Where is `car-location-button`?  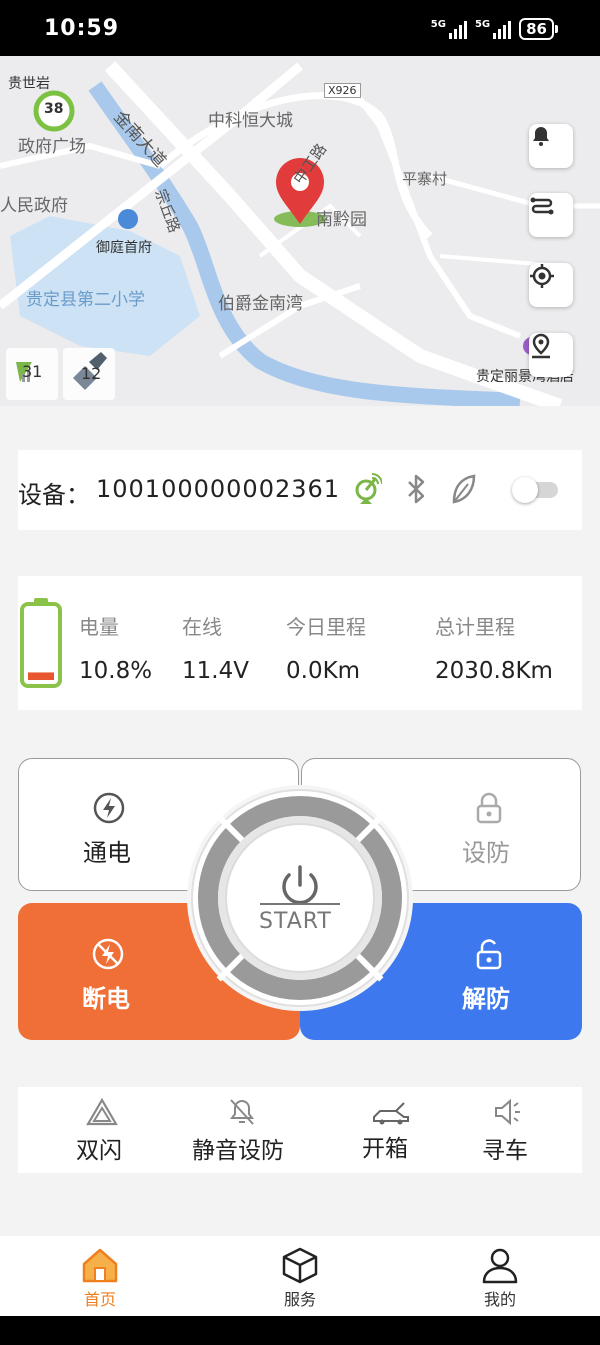 car-location-button is located at coordinates (551, 355).